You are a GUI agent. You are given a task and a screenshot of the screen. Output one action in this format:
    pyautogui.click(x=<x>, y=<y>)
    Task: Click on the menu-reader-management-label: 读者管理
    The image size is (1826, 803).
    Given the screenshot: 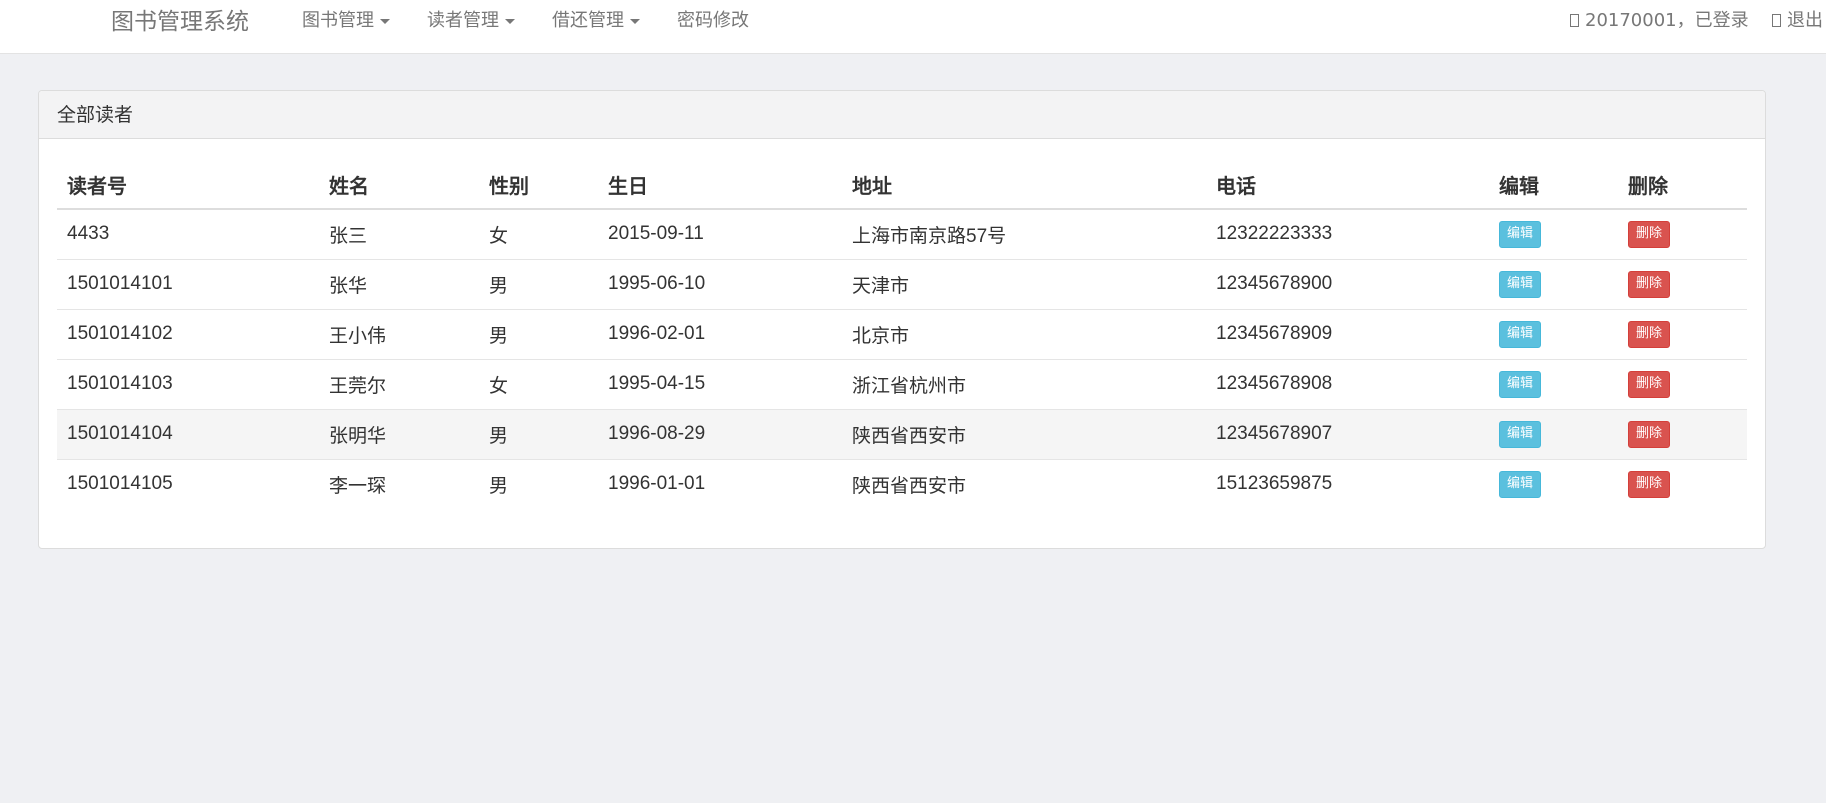 What is the action you would take?
    pyautogui.click(x=463, y=20)
    